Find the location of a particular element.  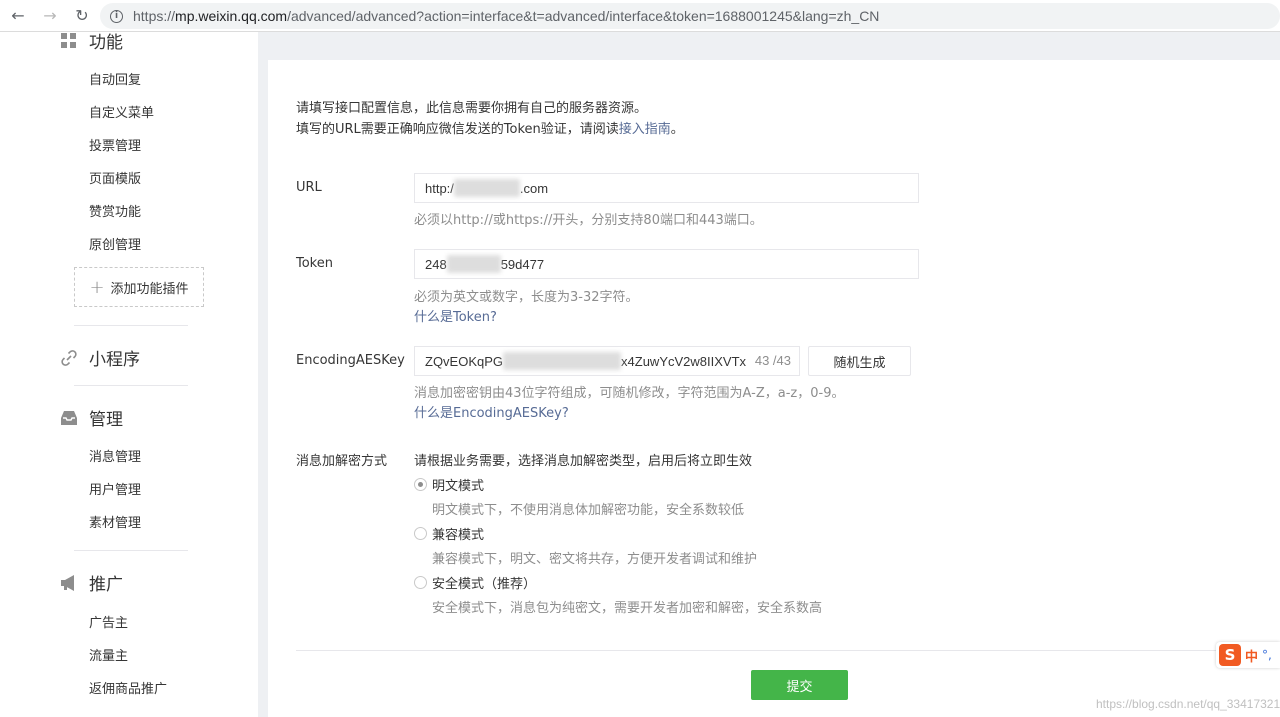

inbox-icon is located at coordinates (69, 418).